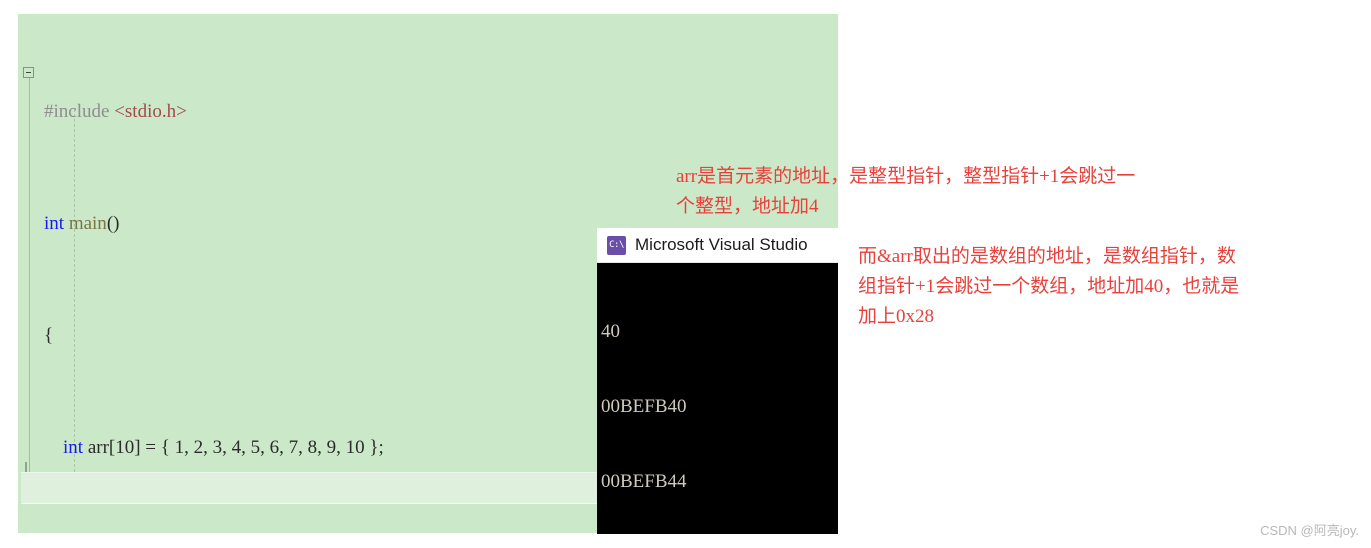  What do you see at coordinates (29, 288) in the screenshot?
I see `fold-guide-line` at bounding box center [29, 288].